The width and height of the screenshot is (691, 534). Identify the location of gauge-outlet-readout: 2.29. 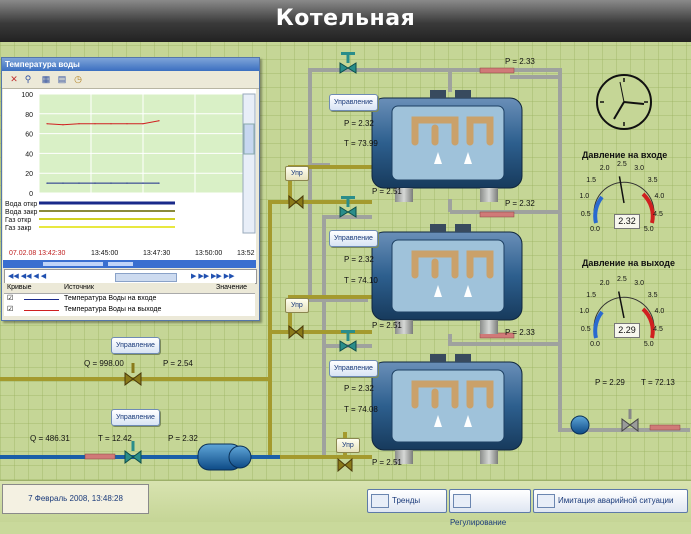
(627, 330).